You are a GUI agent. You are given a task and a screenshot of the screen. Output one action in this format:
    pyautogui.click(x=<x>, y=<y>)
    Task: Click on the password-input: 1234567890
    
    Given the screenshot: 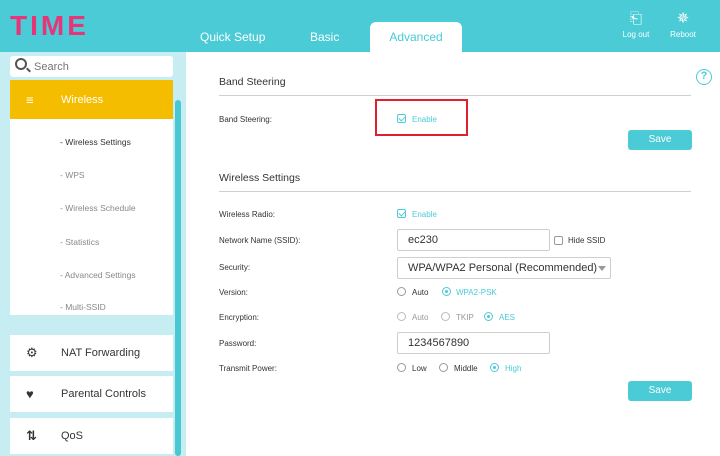 What is the action you would take?
    pyautogui.click(x=473, y=343)
    